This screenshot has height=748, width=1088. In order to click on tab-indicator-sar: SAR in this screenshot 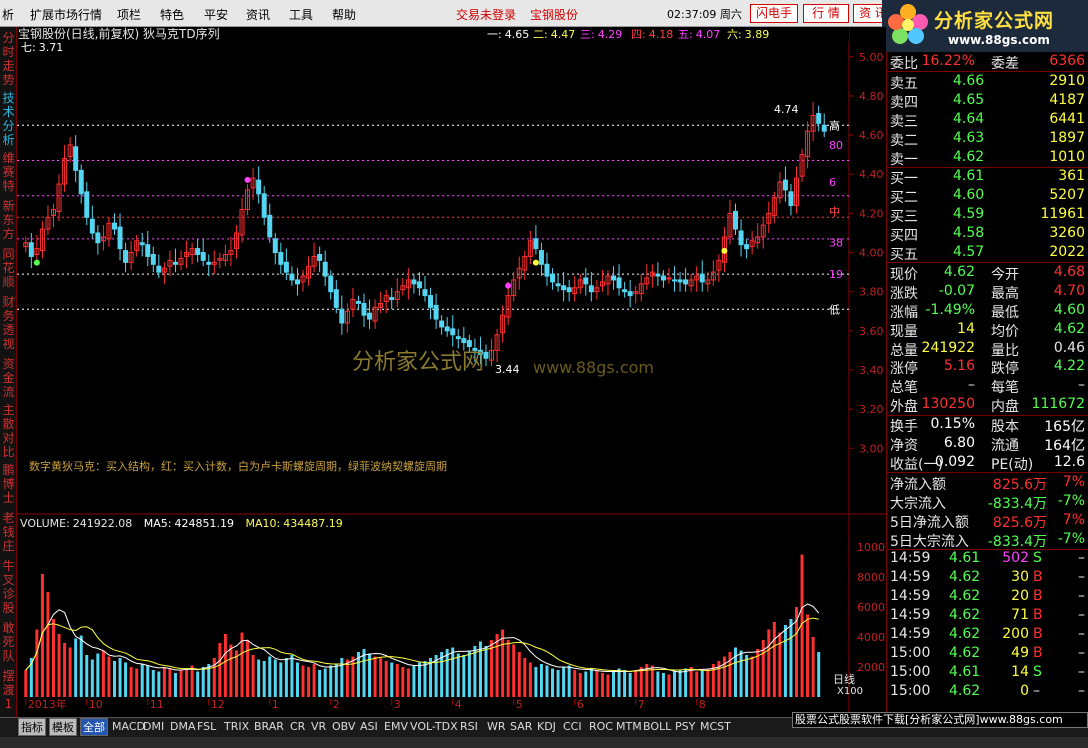, I will do `click(521, 726)`.